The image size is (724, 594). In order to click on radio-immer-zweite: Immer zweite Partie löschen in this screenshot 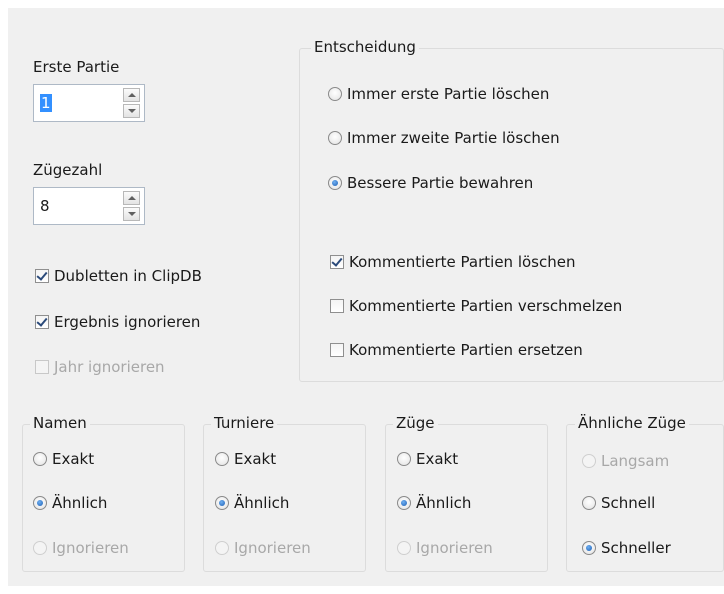, I will do `click(444, 138)`.